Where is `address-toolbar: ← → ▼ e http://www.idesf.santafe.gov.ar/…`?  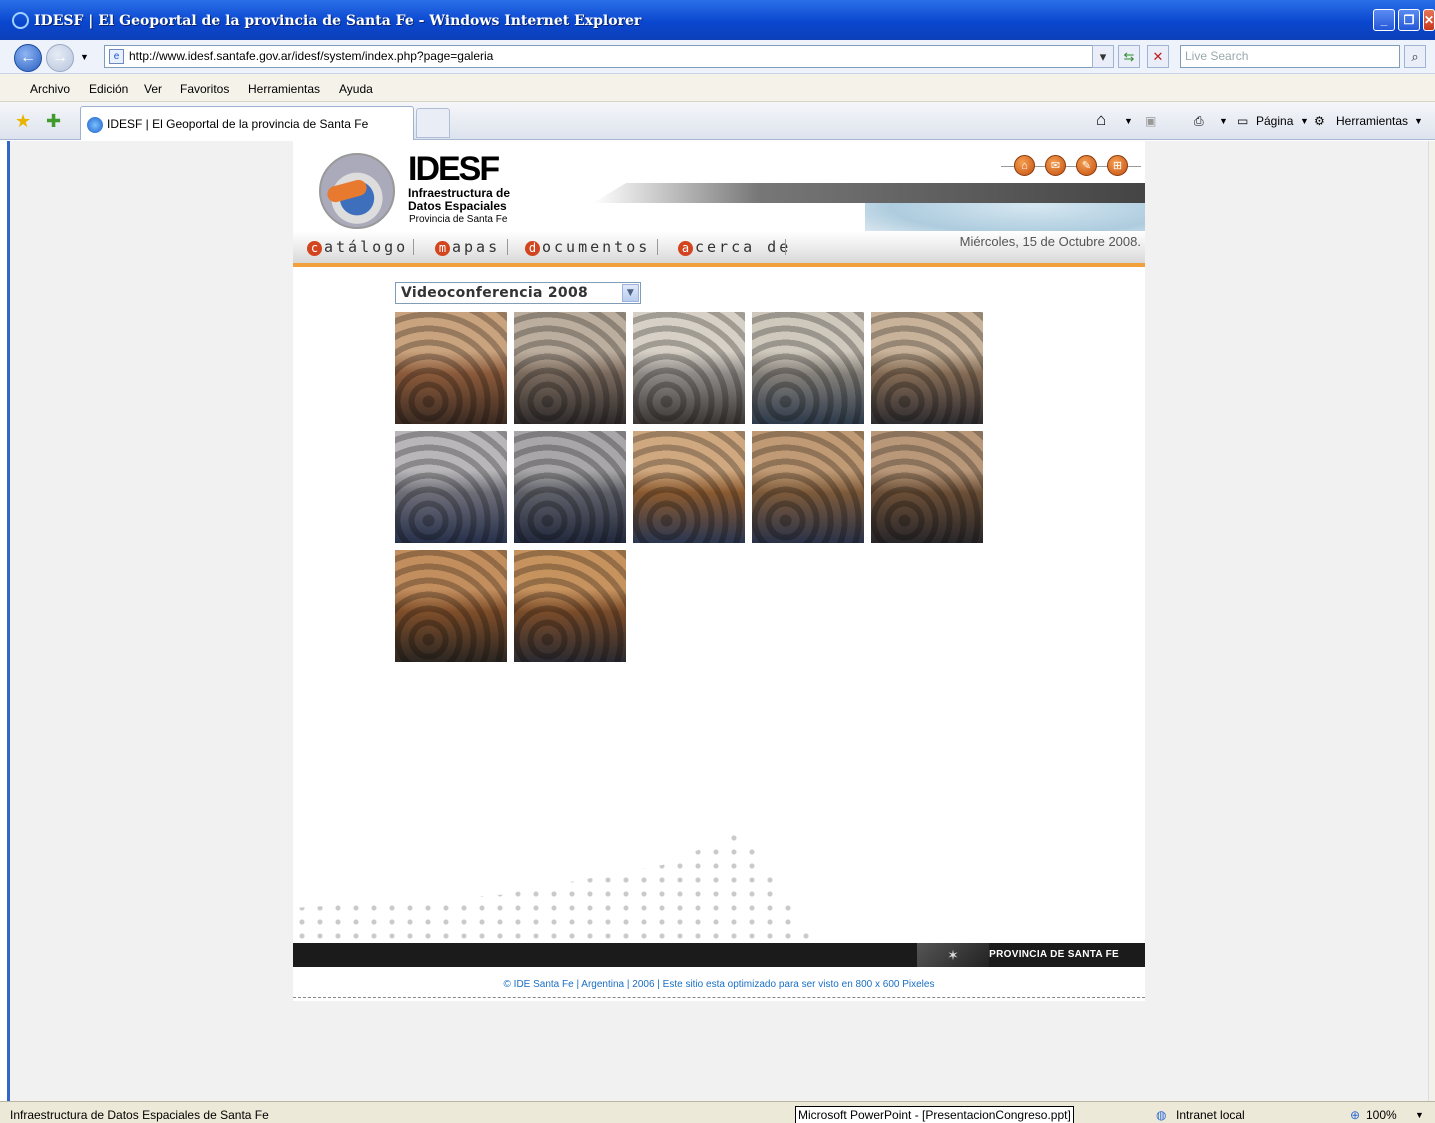
address-toolbar: ← → ▼ e http://www.idesf.santafe.gov.ar/… is located at coordinates (717, 57).